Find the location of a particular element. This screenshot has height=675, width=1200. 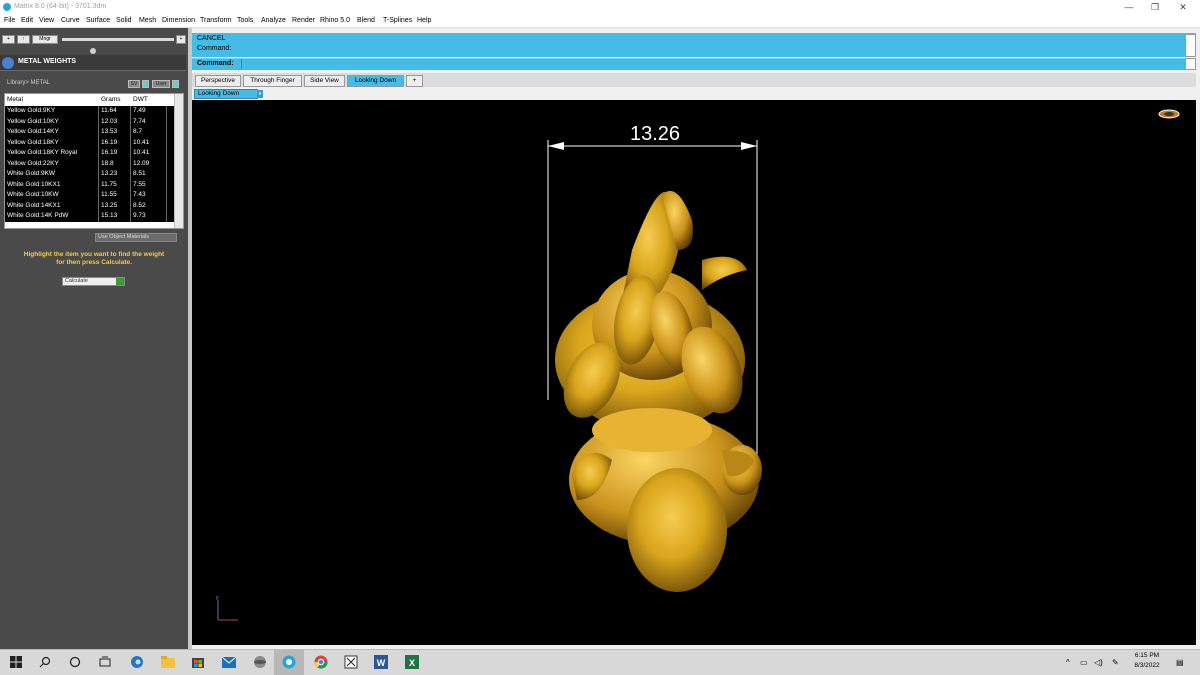

tray-chevron-icon: ^ is located at coordinates (1068, 662).